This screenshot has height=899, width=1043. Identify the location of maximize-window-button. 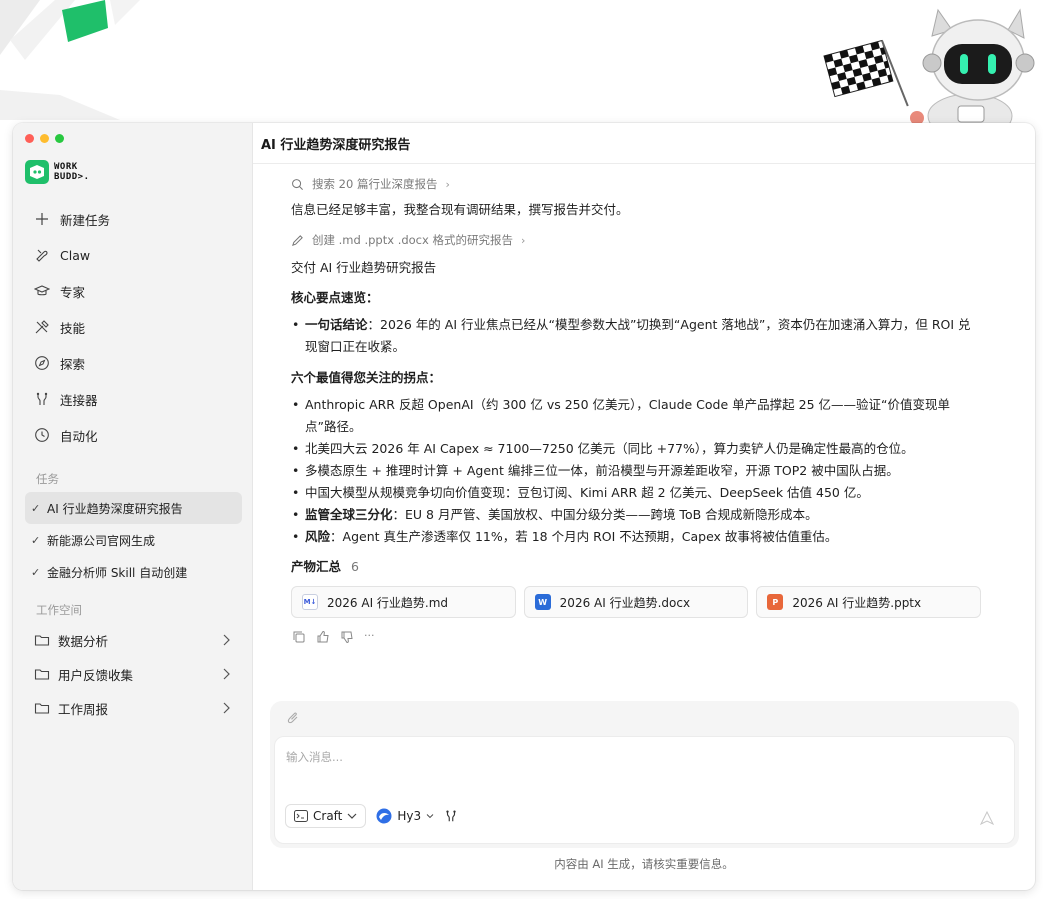
(59, 138).